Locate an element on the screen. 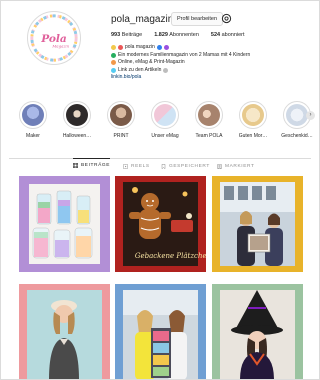  tab-posts: BEITRÄGE is located at coordinates (92, 165).